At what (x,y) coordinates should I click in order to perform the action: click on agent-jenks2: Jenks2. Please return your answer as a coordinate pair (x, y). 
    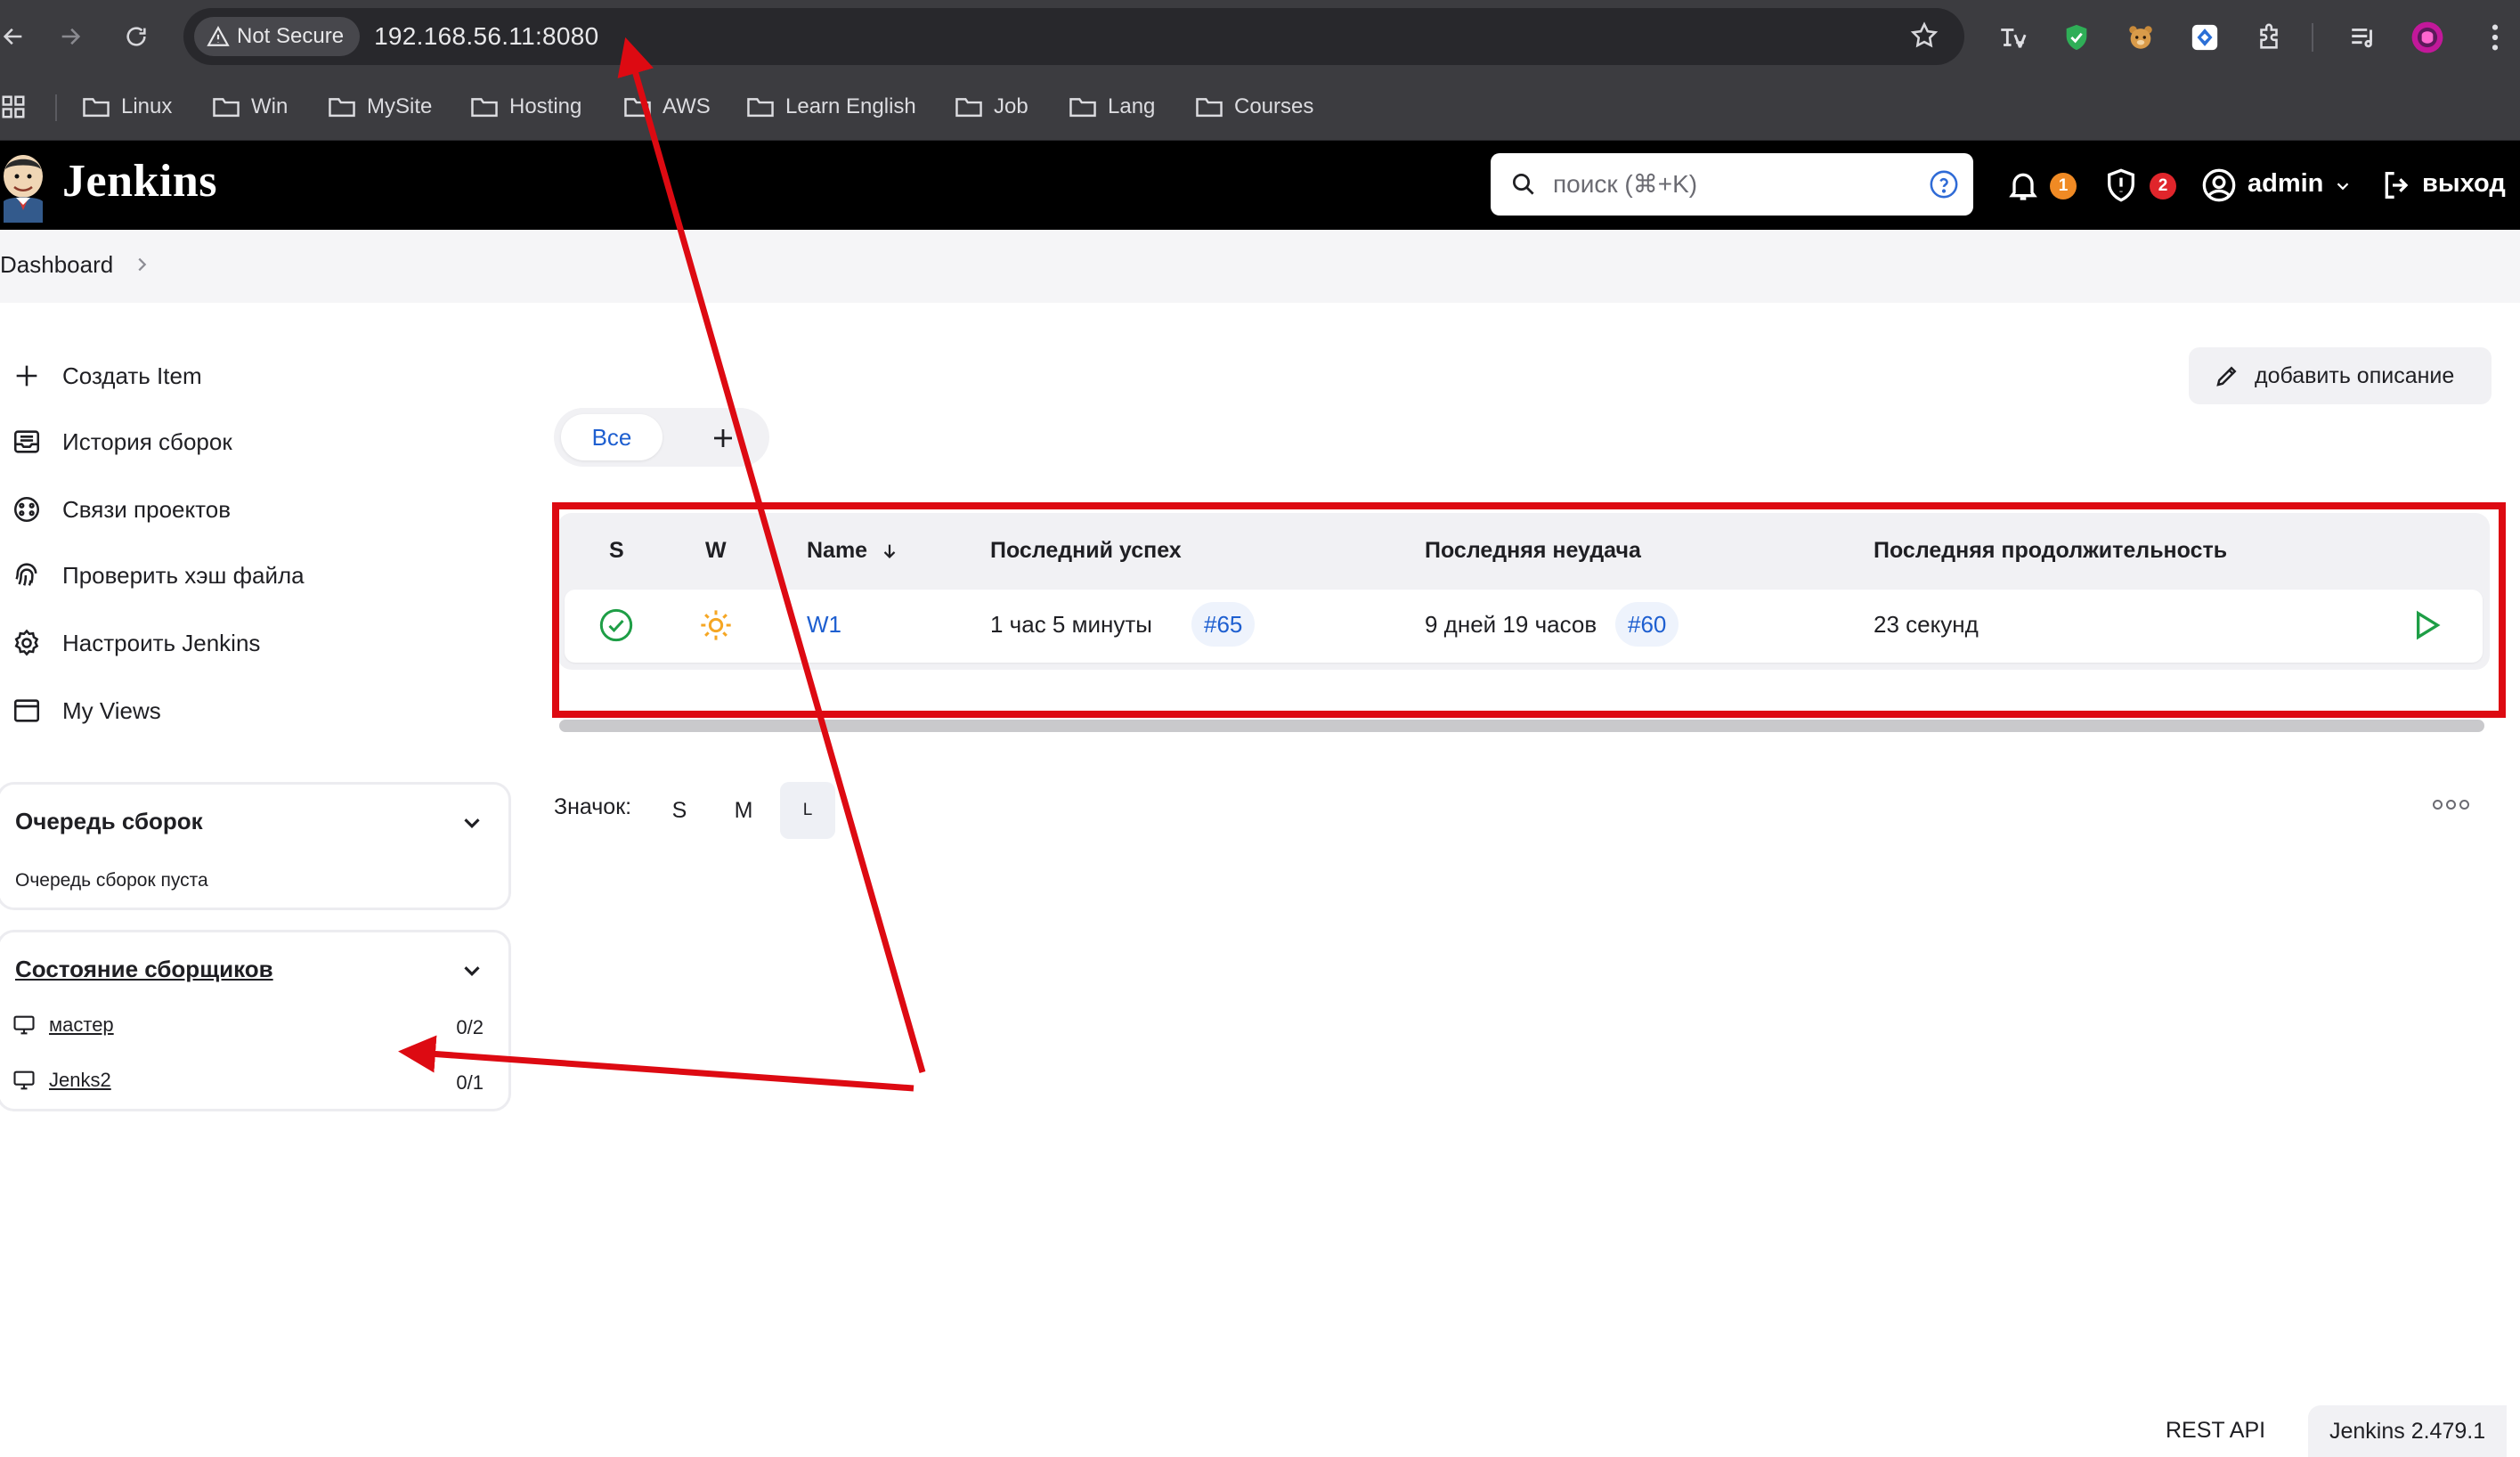
    Looking at the image, I should click on (61, 1080).